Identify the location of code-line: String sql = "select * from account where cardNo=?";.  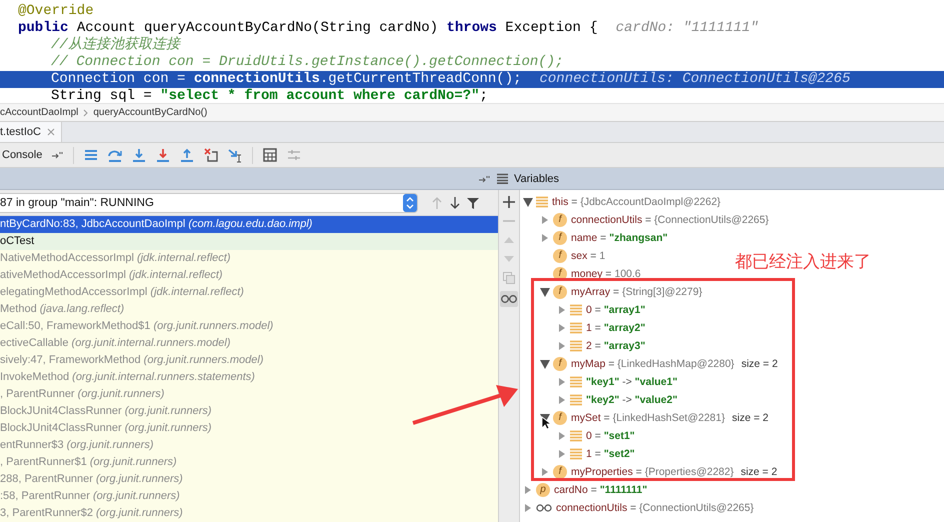
(269, 96).